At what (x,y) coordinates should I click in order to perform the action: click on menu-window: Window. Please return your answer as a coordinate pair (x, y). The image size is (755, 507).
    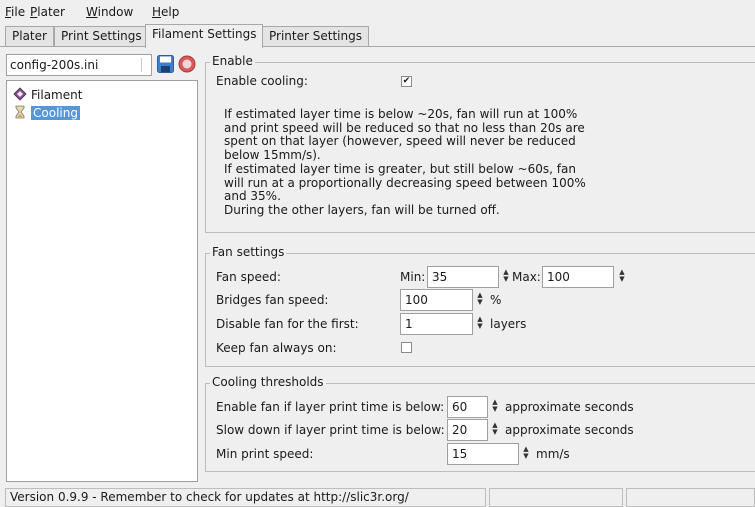
    Looking at the image, I should click on (109, 12).